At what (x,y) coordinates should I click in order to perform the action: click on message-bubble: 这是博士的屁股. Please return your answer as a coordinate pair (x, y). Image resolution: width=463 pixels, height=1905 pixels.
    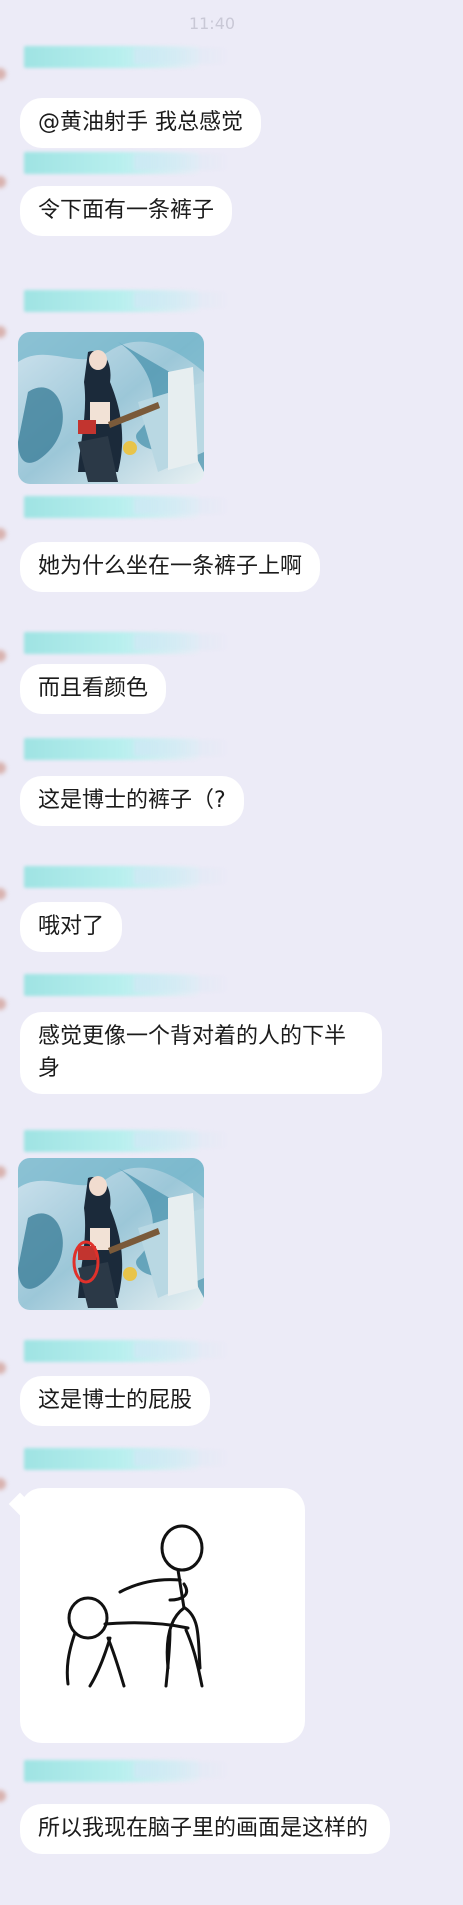
    Looking at the image, I should click on (115, 1401).